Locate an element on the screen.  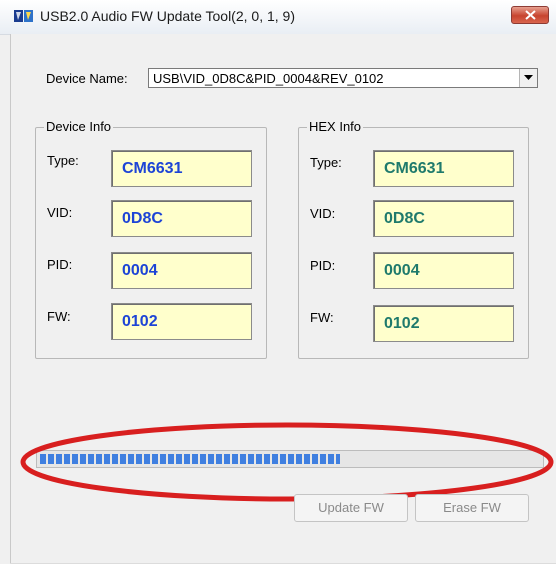
device-pid-label: PID: is located at coordinates (60, 264).